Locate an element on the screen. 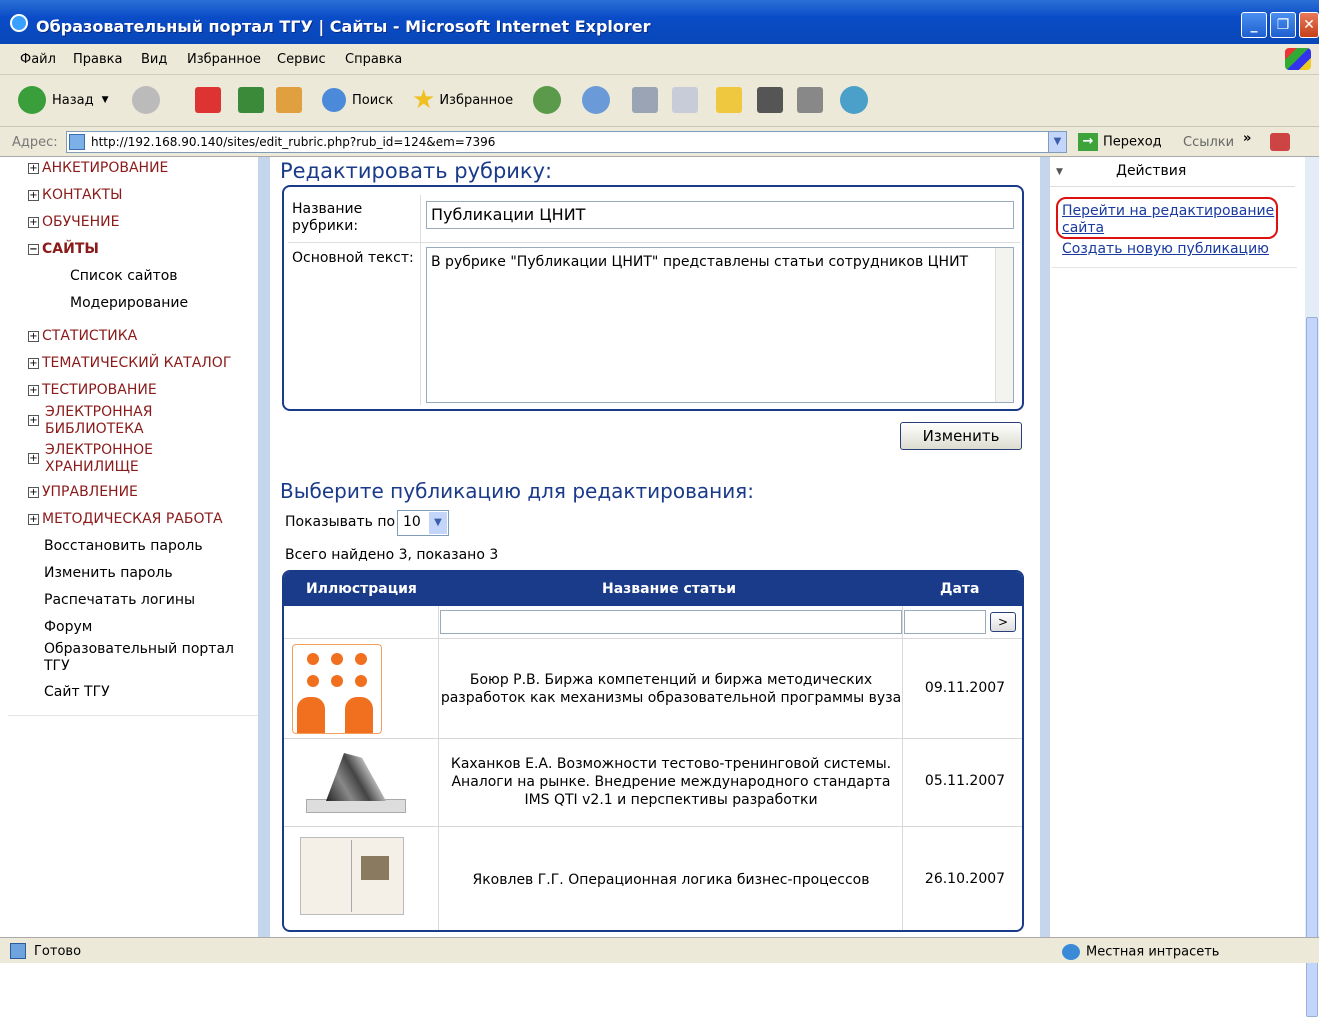 The image size is (1319, 1017). back-label: Назад is located at coordinates (73, 100).